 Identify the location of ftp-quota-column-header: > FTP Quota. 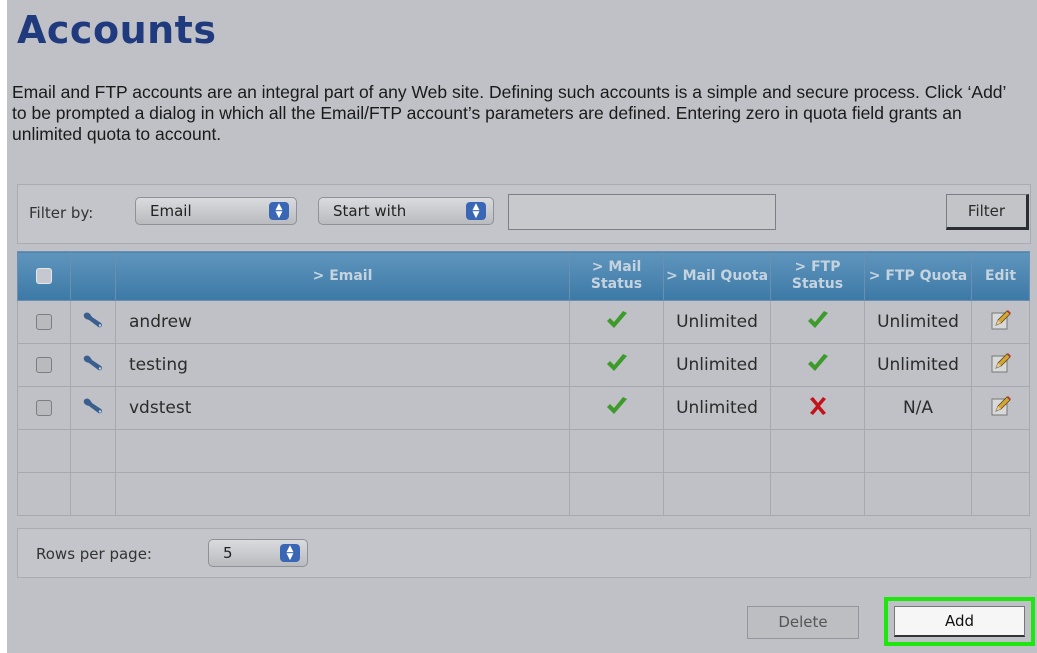
(918, 276).